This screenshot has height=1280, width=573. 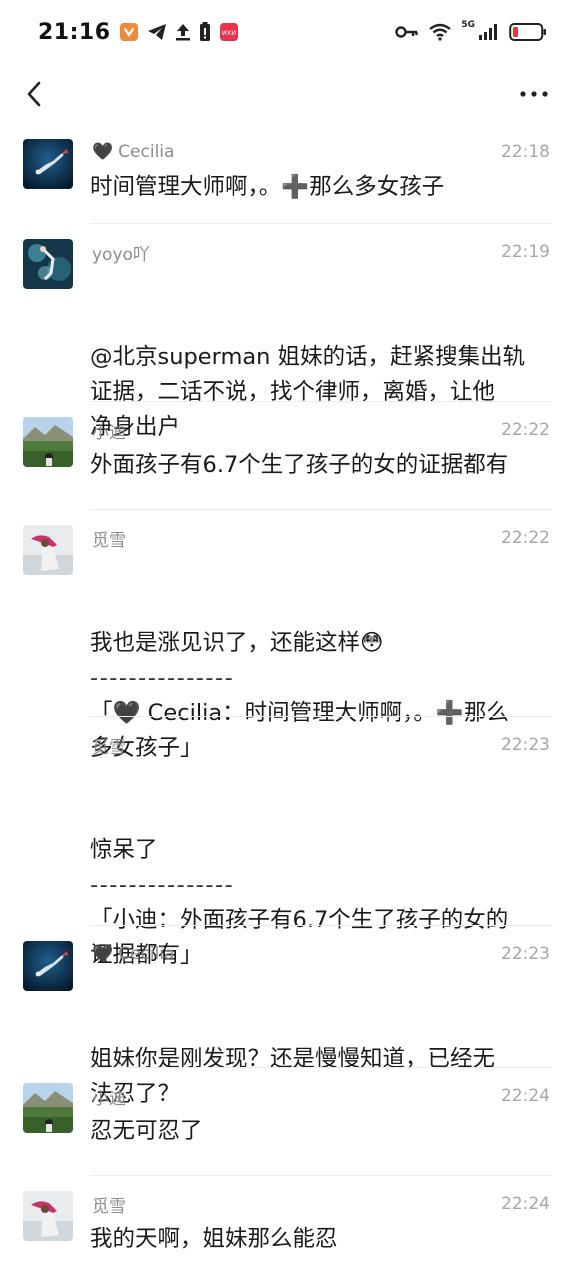 What do you see at coordinates (440, 32) in the screenshot?
I see `wifi-icon` at bounding box center [440, 32].